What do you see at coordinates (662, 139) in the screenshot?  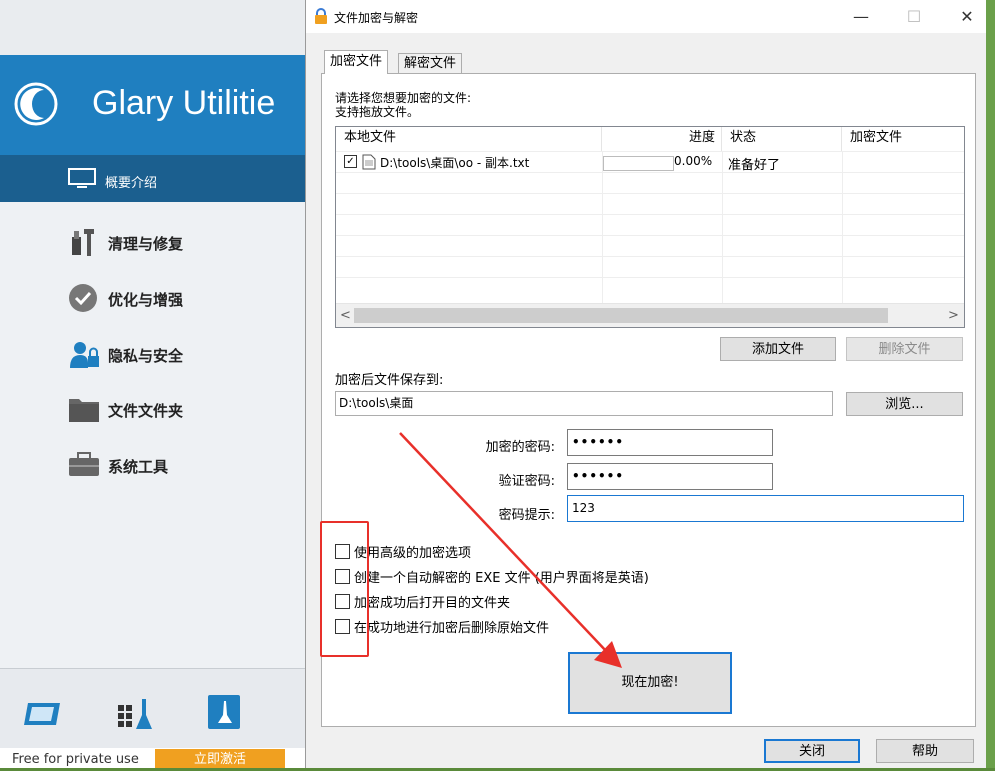 I see `column-header-progress: 进度` at bounding box center [662, 139].